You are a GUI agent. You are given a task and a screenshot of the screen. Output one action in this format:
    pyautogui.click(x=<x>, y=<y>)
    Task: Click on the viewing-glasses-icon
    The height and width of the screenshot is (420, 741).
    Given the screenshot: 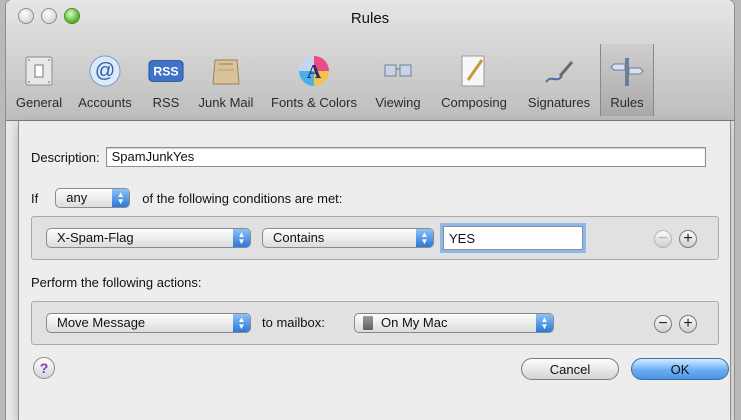 What is the action you would take?
    pyautogui.click(x=398, y=71)
    